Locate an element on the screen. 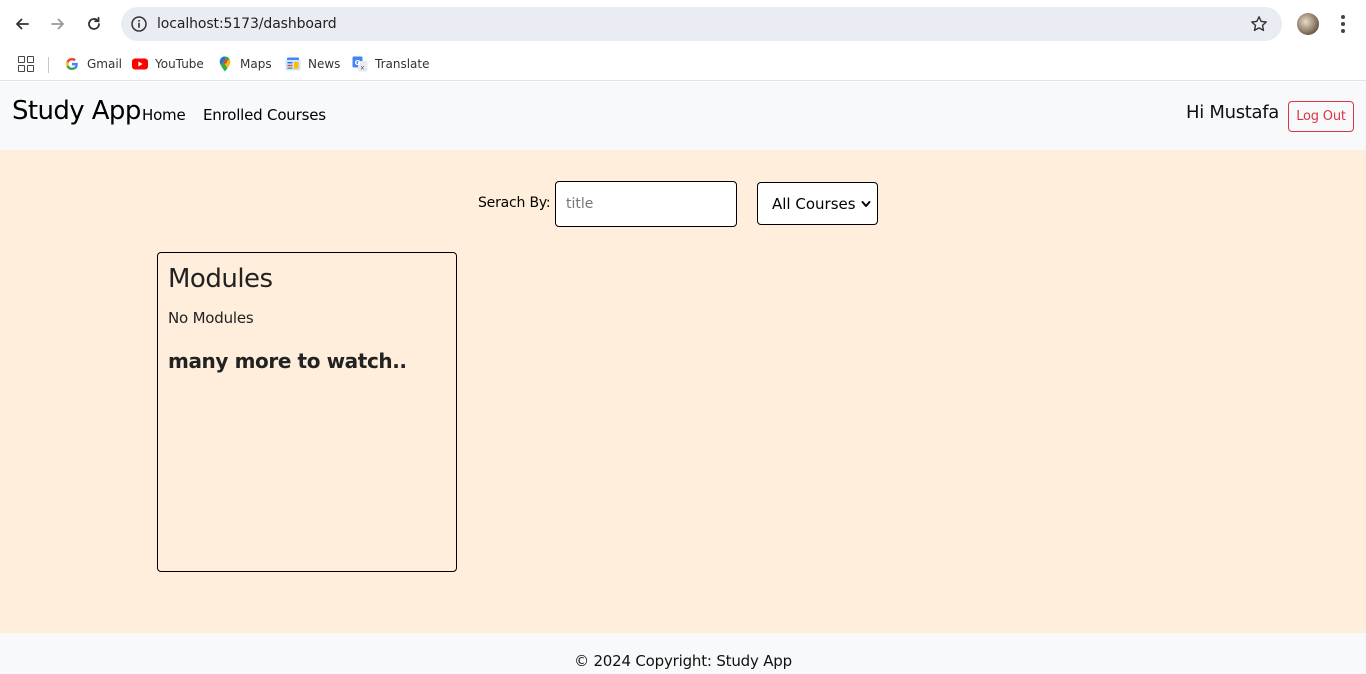 Image resolution: width=1366 pixels, height=674 pixels. browser-menu-icon is located at coordinates (1343, 24).